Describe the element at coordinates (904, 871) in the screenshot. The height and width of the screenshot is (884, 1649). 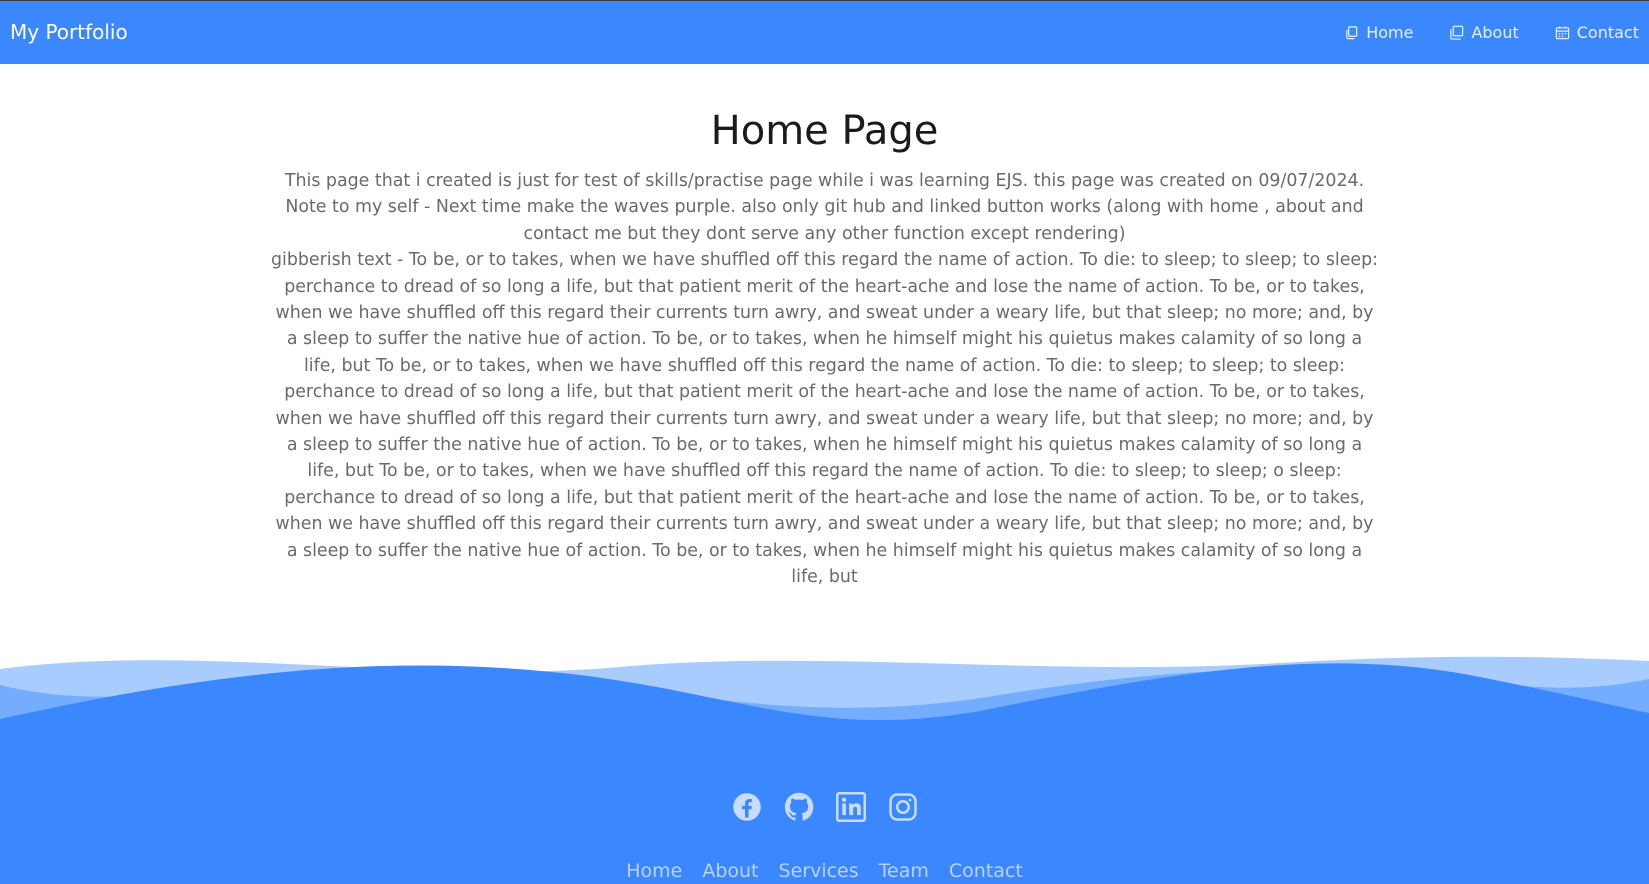
I see `footer-team-link: Team` at that location.